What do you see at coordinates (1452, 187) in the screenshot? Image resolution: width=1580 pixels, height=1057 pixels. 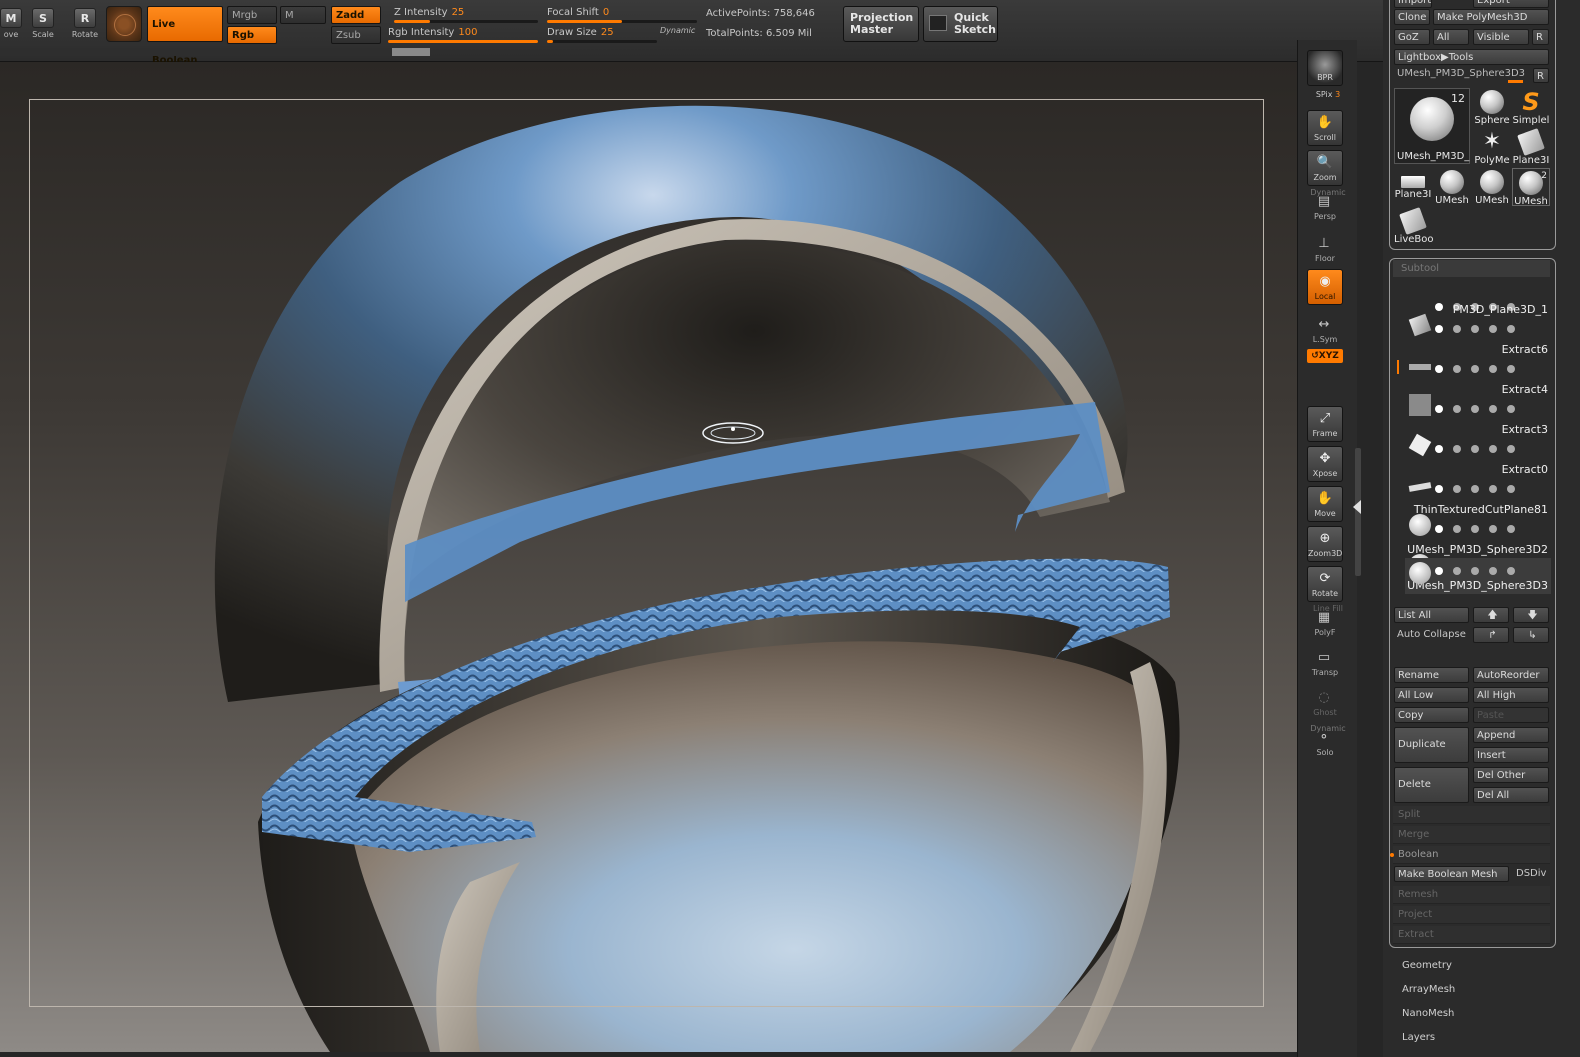 I see `tool-thumb-umesh-1: UMesh` at bounding box center [1452, 187].